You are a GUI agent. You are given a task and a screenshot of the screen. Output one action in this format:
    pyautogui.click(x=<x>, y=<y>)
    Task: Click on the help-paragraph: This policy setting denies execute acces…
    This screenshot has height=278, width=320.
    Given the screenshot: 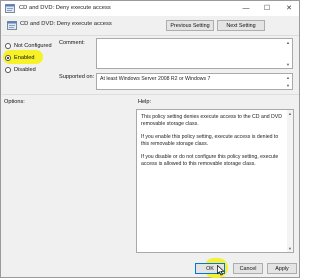 What is the action you would take?
    pyautogui.click(x=211, y=120)
    